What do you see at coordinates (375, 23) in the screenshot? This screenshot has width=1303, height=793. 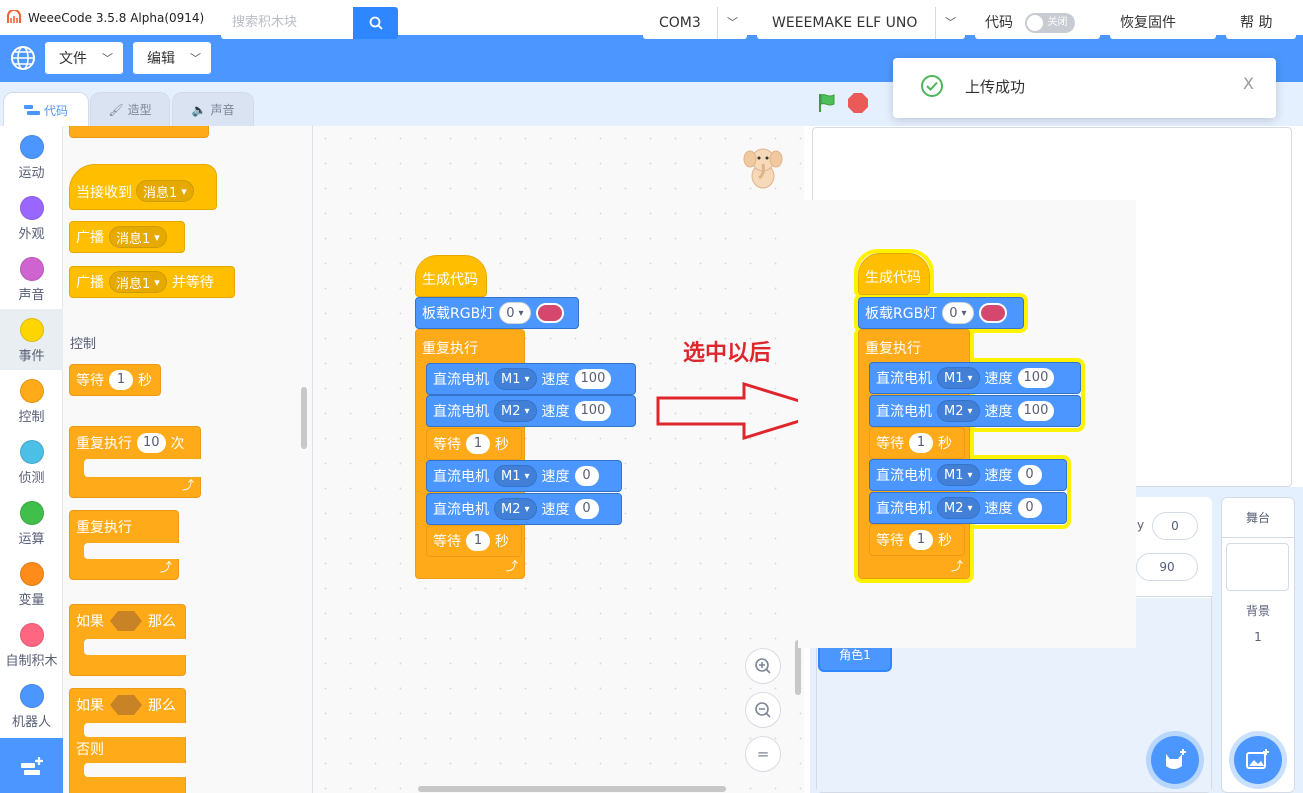 I see `search-button` at bounding box center [375, 23].